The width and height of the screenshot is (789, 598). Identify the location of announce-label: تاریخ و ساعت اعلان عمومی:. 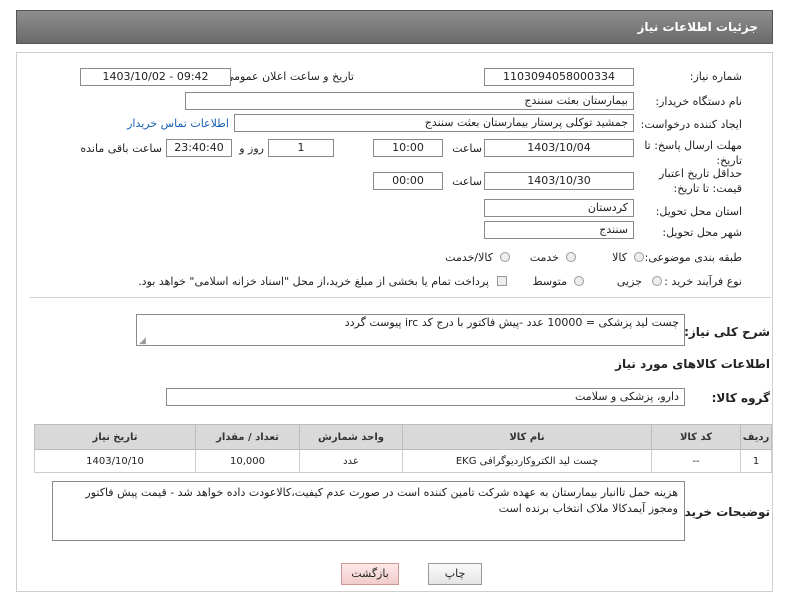
(287, 76).